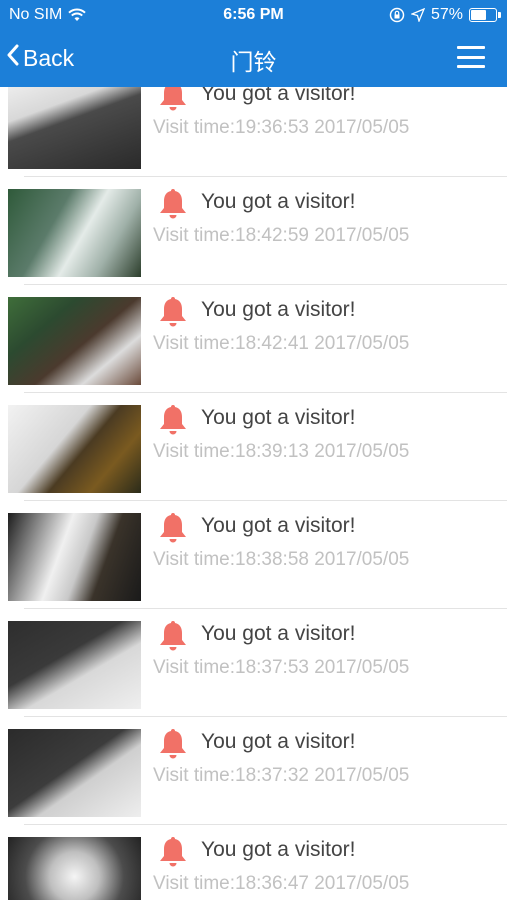 The height and width of the screenshot is (900, 507). I want to click on hamburger-menu-icon, so click(471, 57).